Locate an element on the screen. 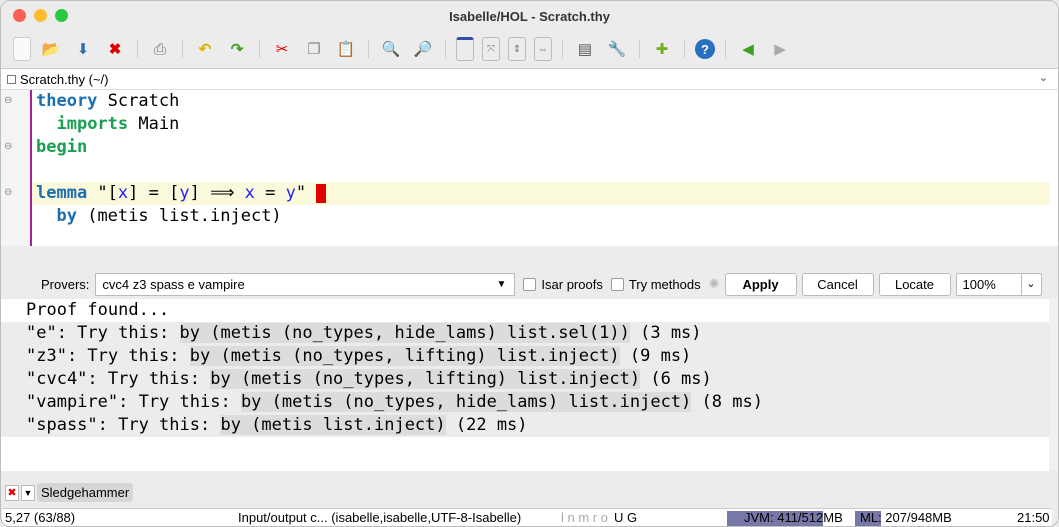  paste-icon: 📋 is located at coordinates (346, 49).